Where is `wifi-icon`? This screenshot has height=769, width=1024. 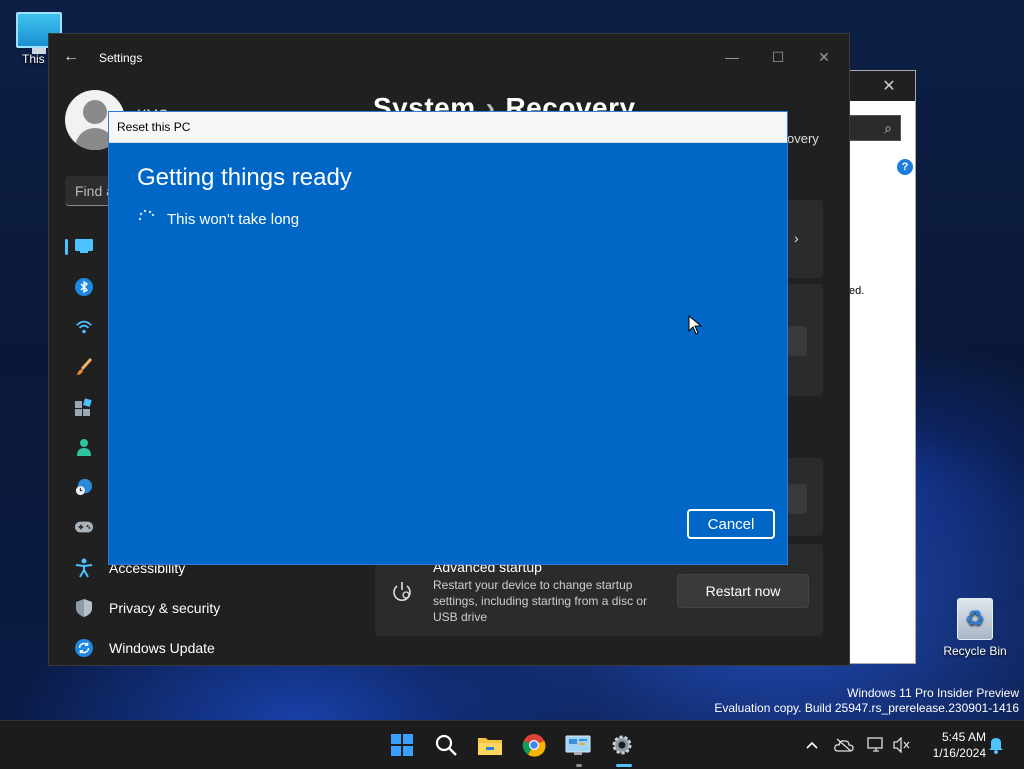
wifi-icon is located at coordinates (84, 327).